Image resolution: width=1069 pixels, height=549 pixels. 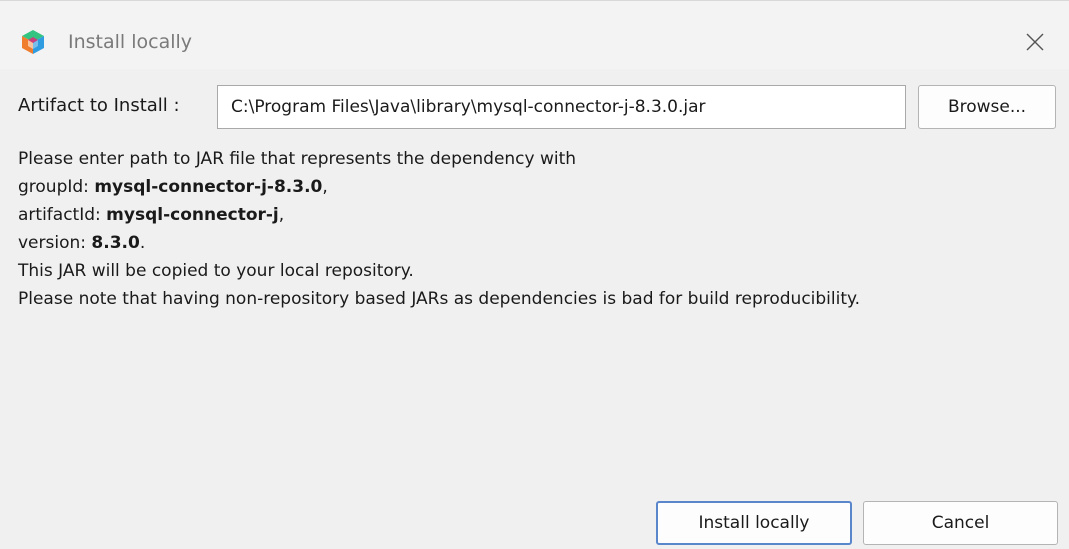 I want to click on artifact-value: mysql-connector-j, so click(x=192, y=215).